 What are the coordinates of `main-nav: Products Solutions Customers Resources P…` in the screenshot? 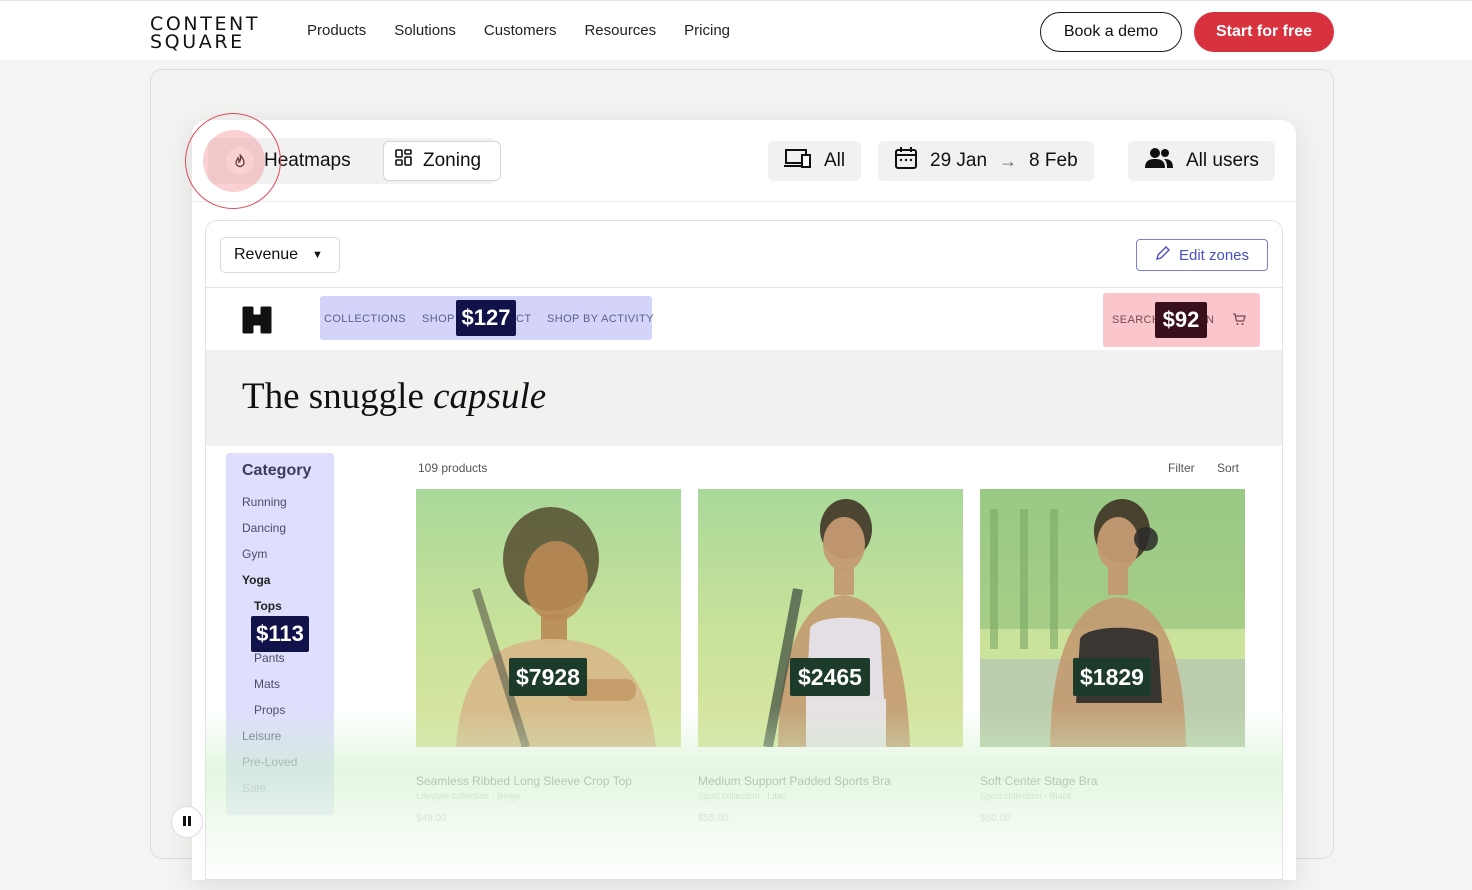 It's located at (518, 30).